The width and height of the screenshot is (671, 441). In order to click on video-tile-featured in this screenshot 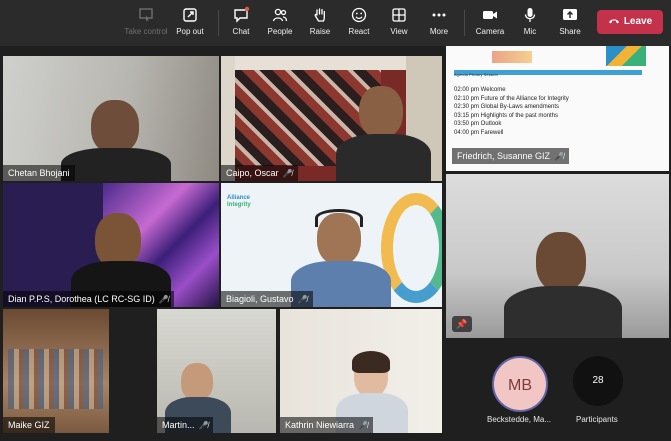, I will do `click(557, 256)`.